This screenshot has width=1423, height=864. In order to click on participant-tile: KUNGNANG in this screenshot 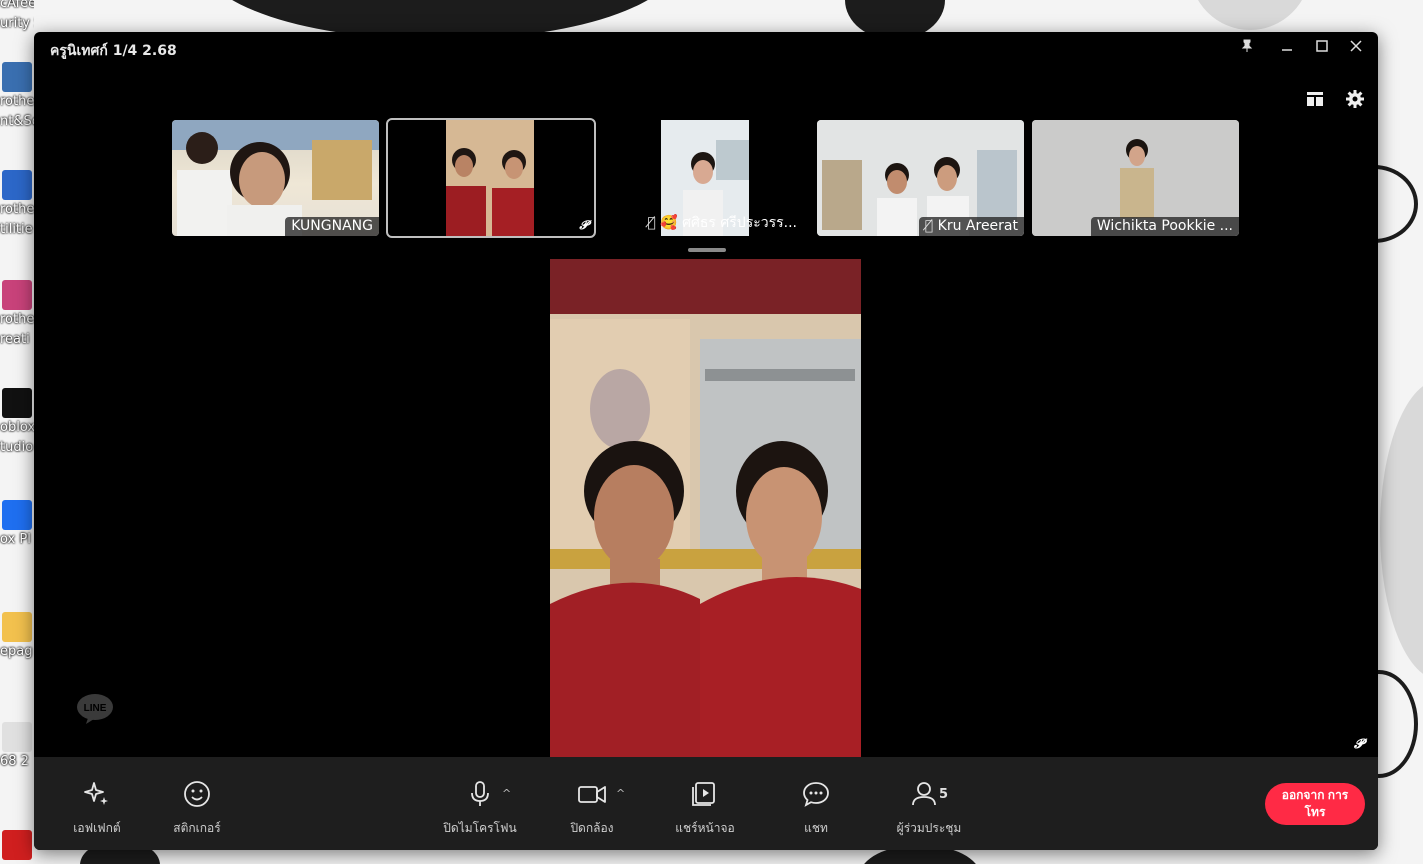, I will do `click(275, 178)`.